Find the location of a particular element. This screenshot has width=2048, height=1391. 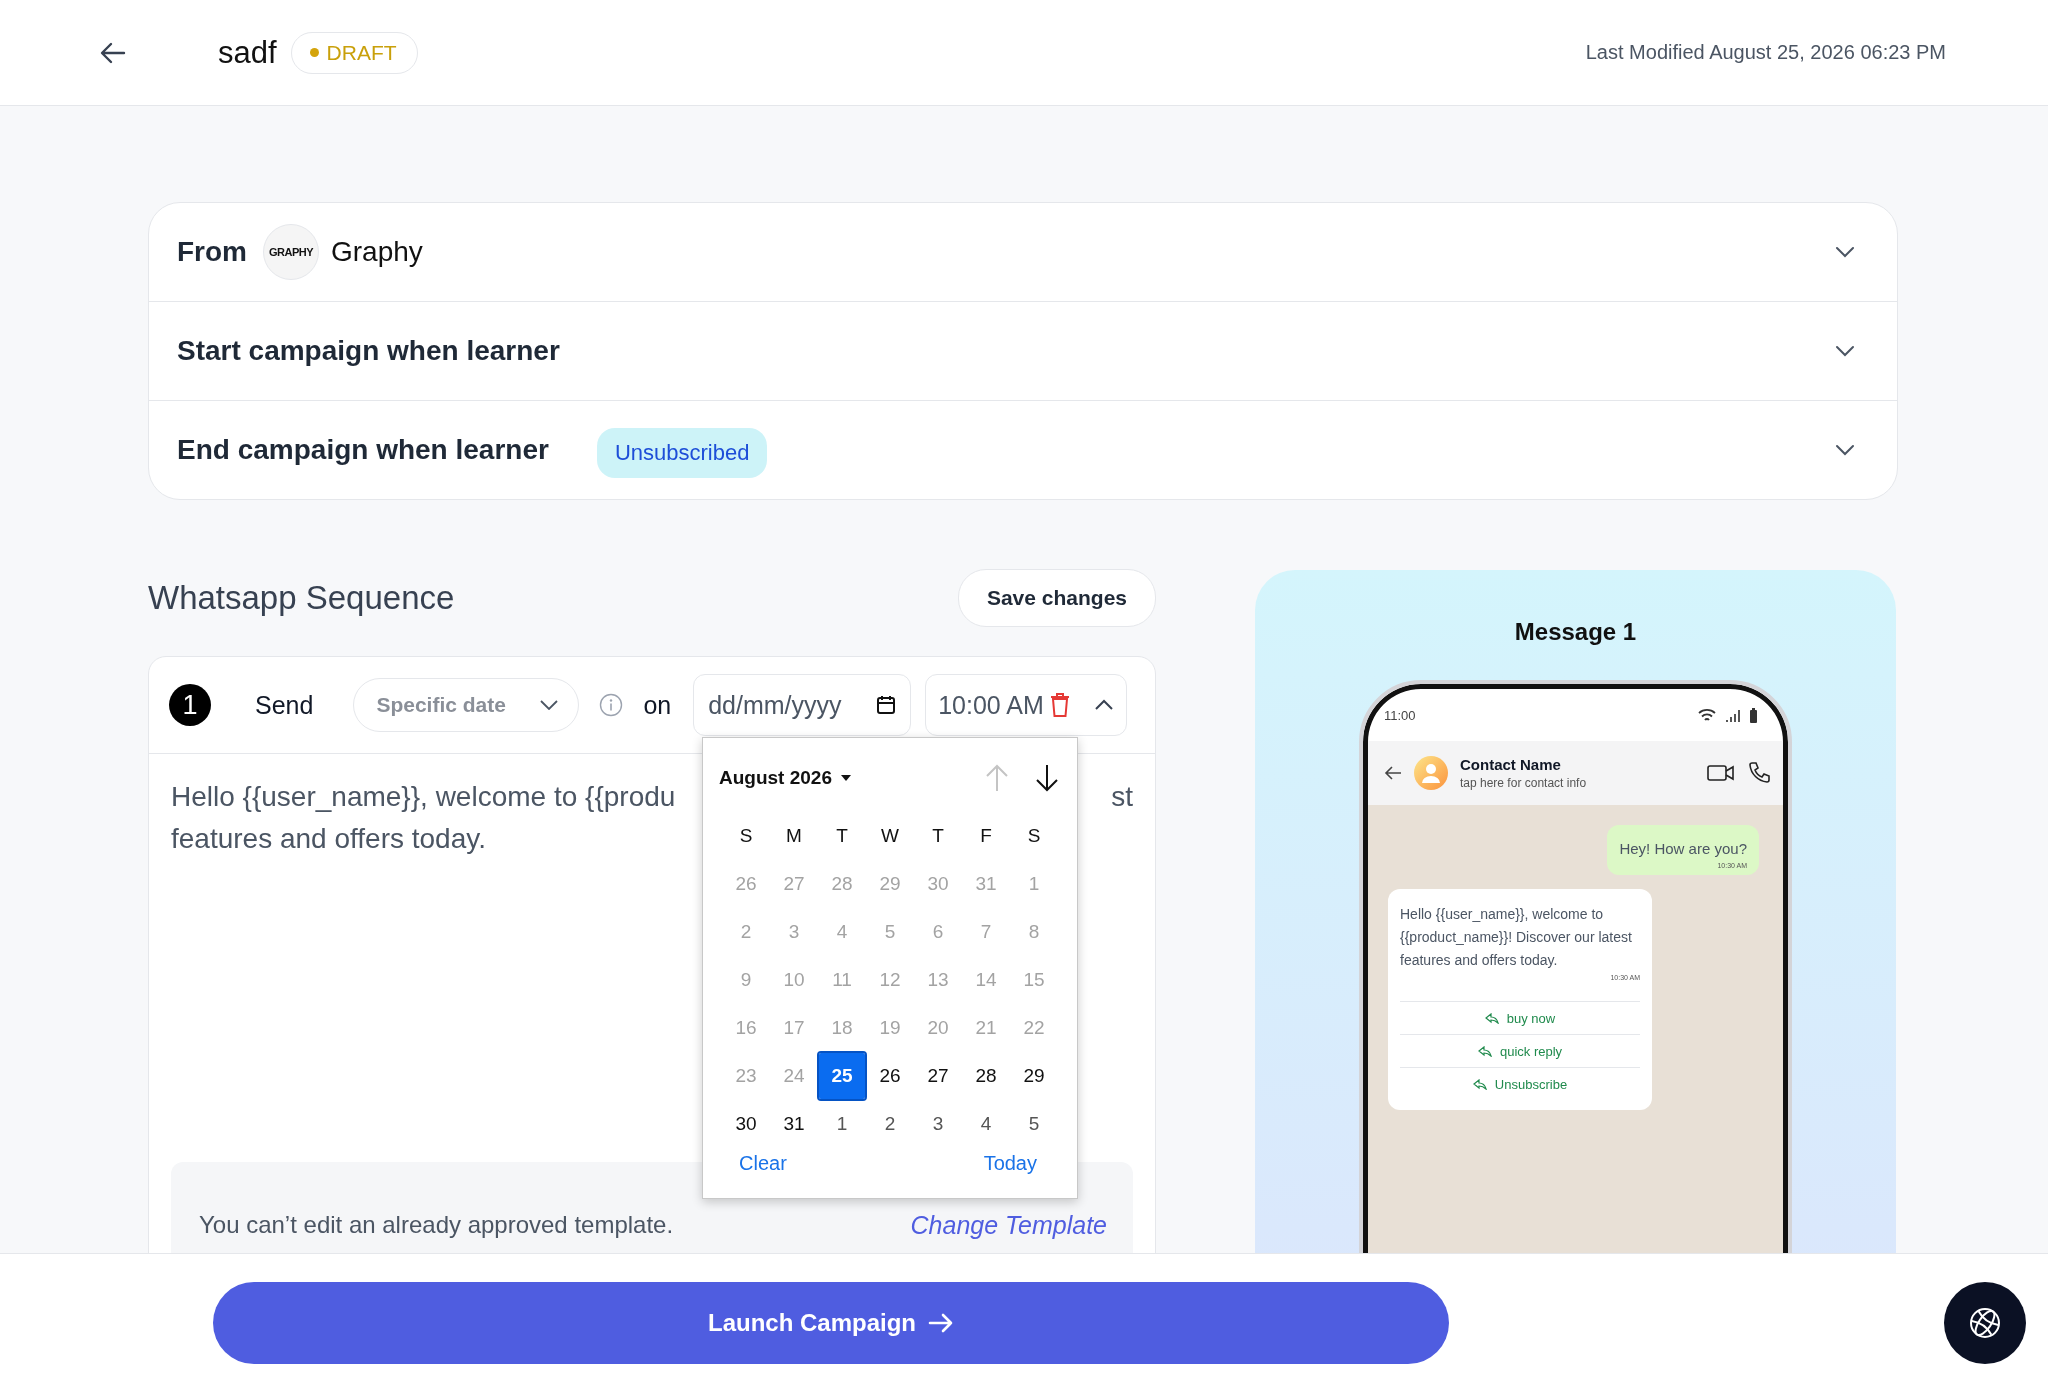

month-selector: August 2026 is located at coordinates (785, 778).